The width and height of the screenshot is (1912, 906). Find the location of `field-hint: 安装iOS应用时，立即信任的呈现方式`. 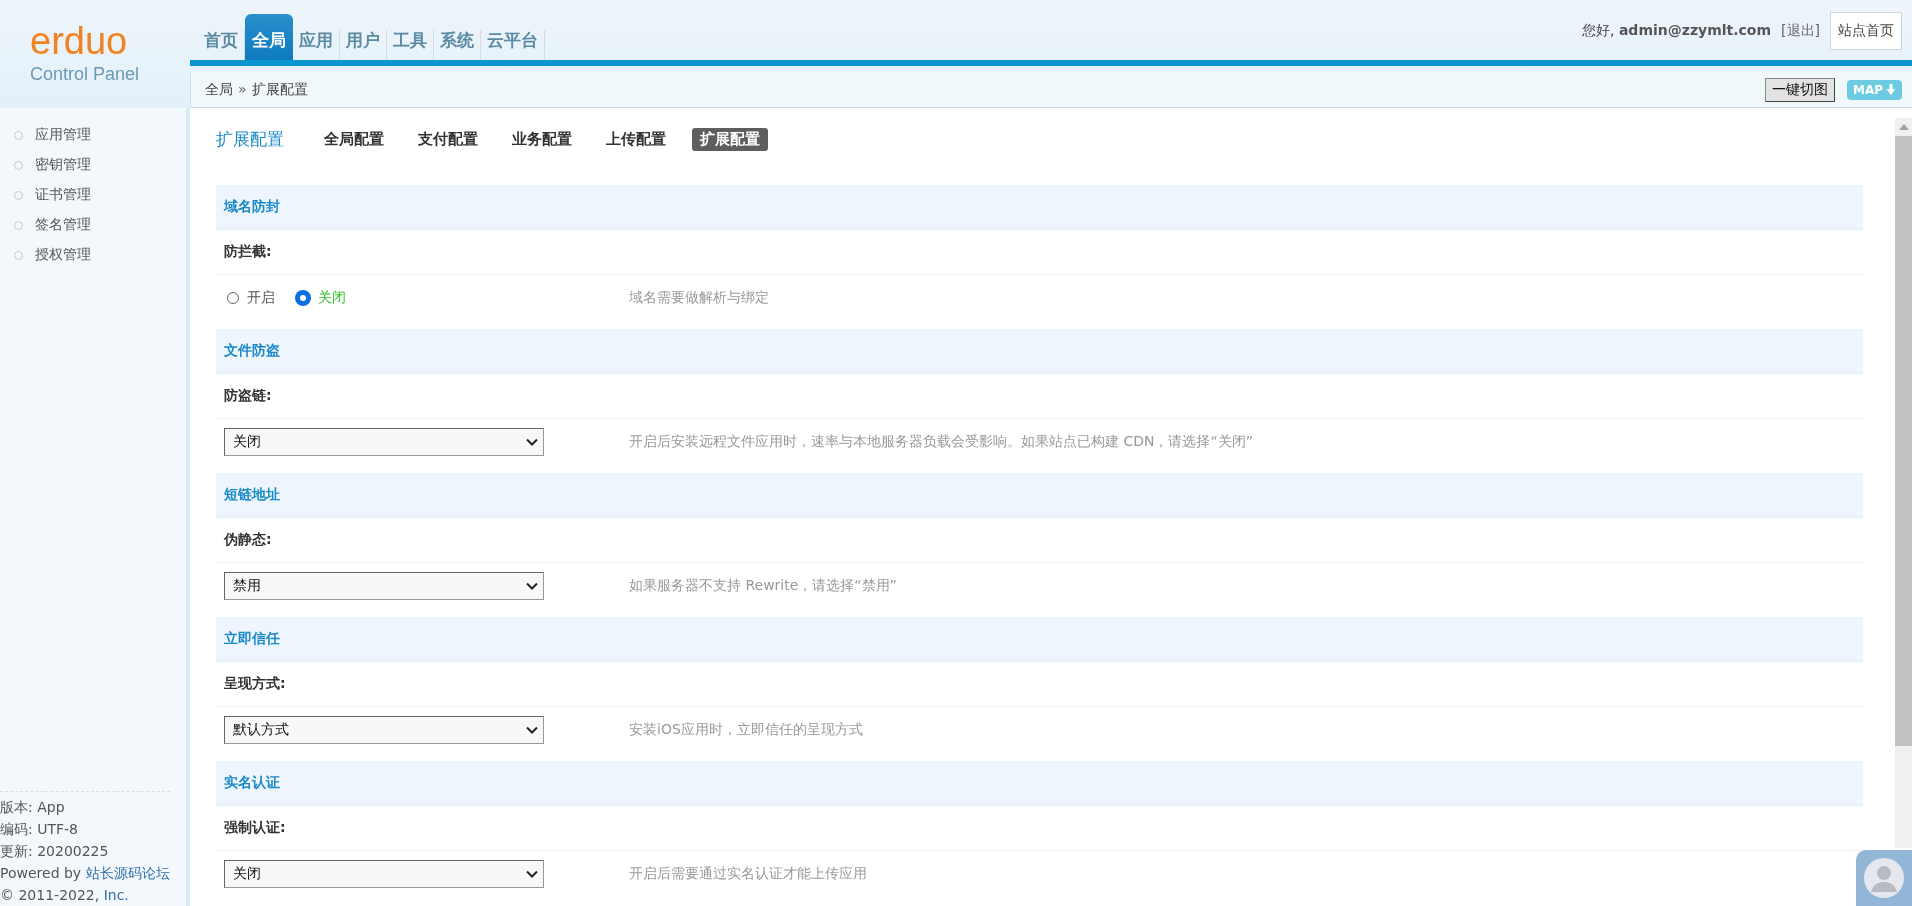

field-hint: 安装iOS应用时，立即信任的呈现方式 is located at coordinates (746, 729).